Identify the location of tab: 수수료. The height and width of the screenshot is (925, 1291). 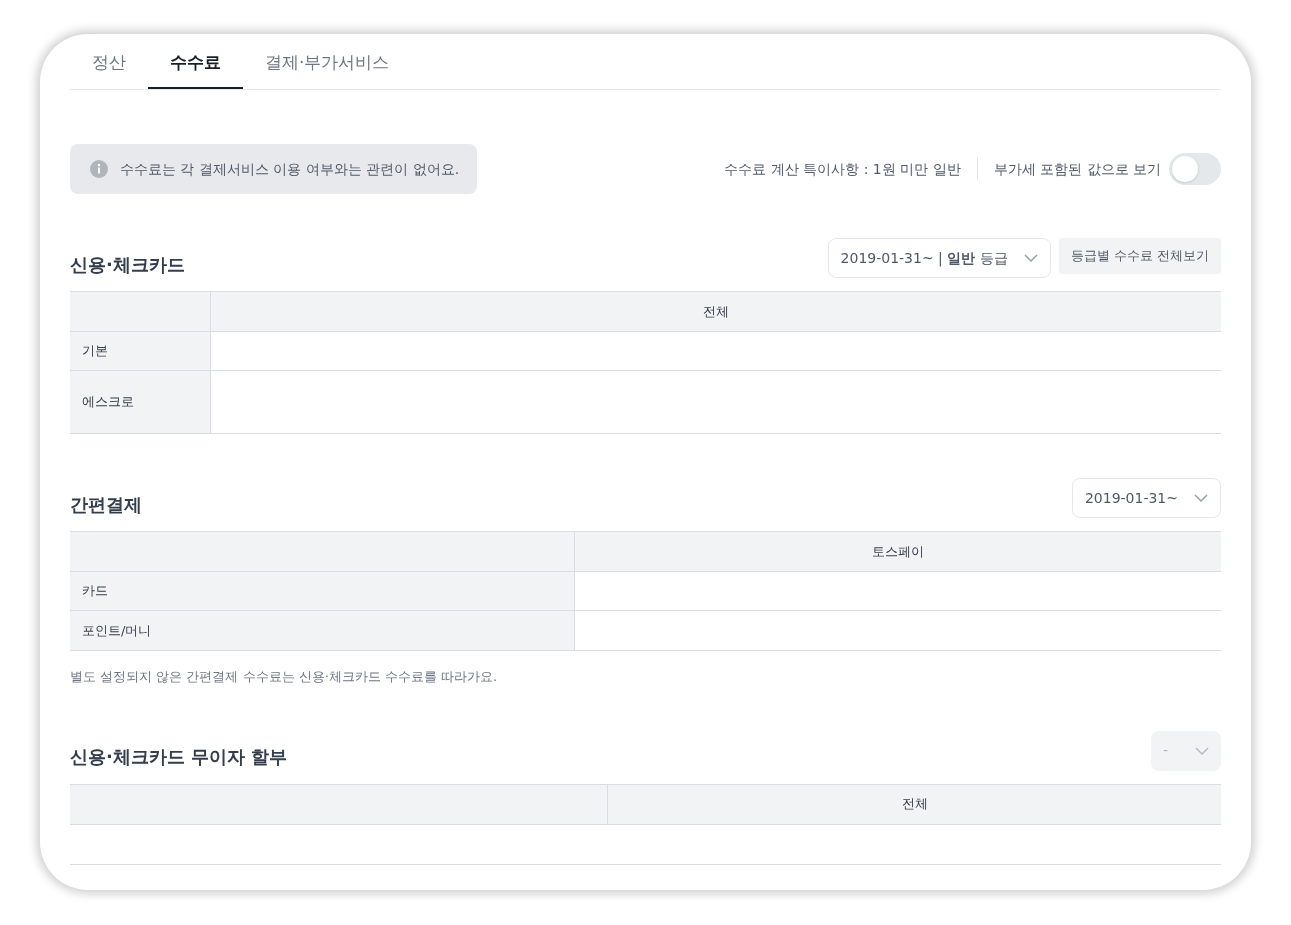
(195, 61).